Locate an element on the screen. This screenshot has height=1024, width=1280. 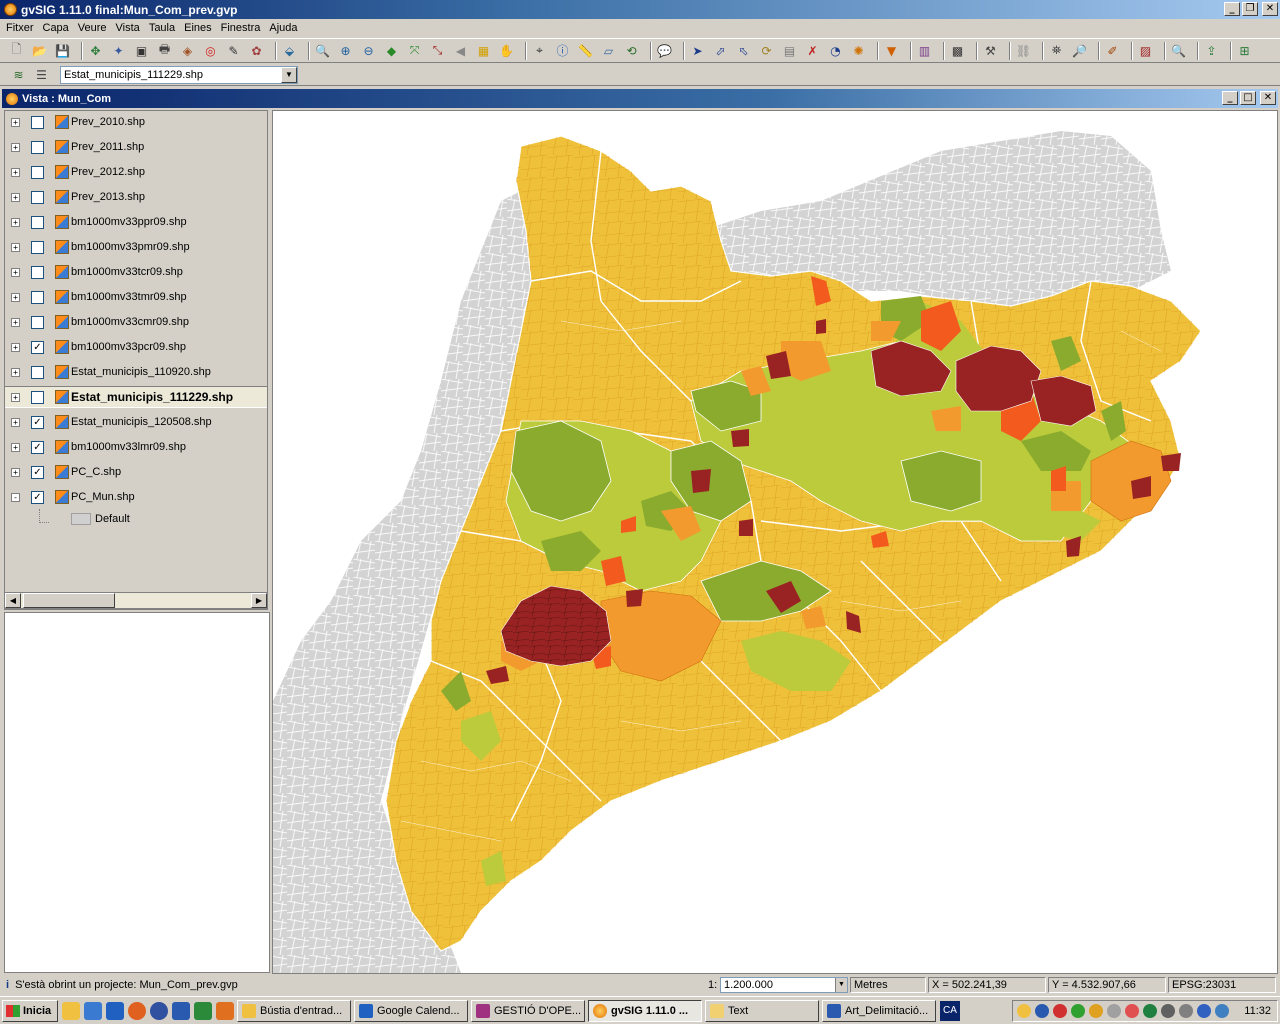
layer-row: - ✓ PC_Mun.shp is located at coordinates (136, 497).